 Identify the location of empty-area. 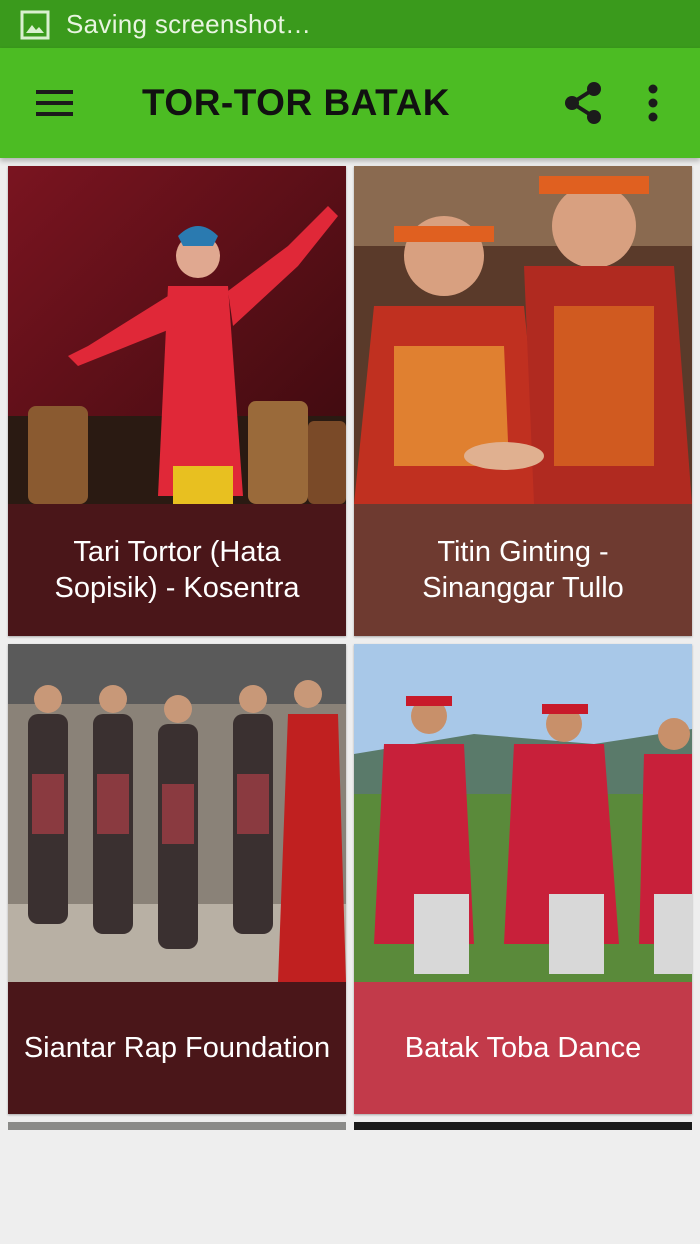
(350, 1187).